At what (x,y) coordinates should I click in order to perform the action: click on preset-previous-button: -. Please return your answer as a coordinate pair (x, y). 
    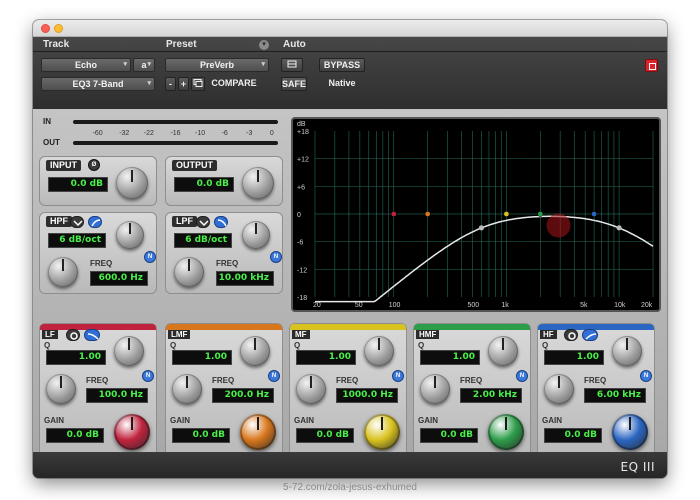
    Looking at the image, I should click on (170, 84).